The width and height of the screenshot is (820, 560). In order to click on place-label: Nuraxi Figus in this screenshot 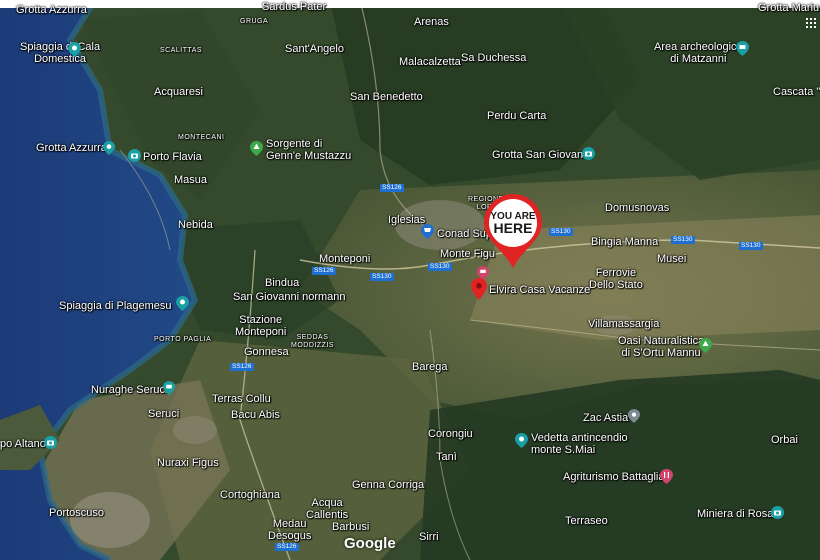, I will do `click(188, 463)`.